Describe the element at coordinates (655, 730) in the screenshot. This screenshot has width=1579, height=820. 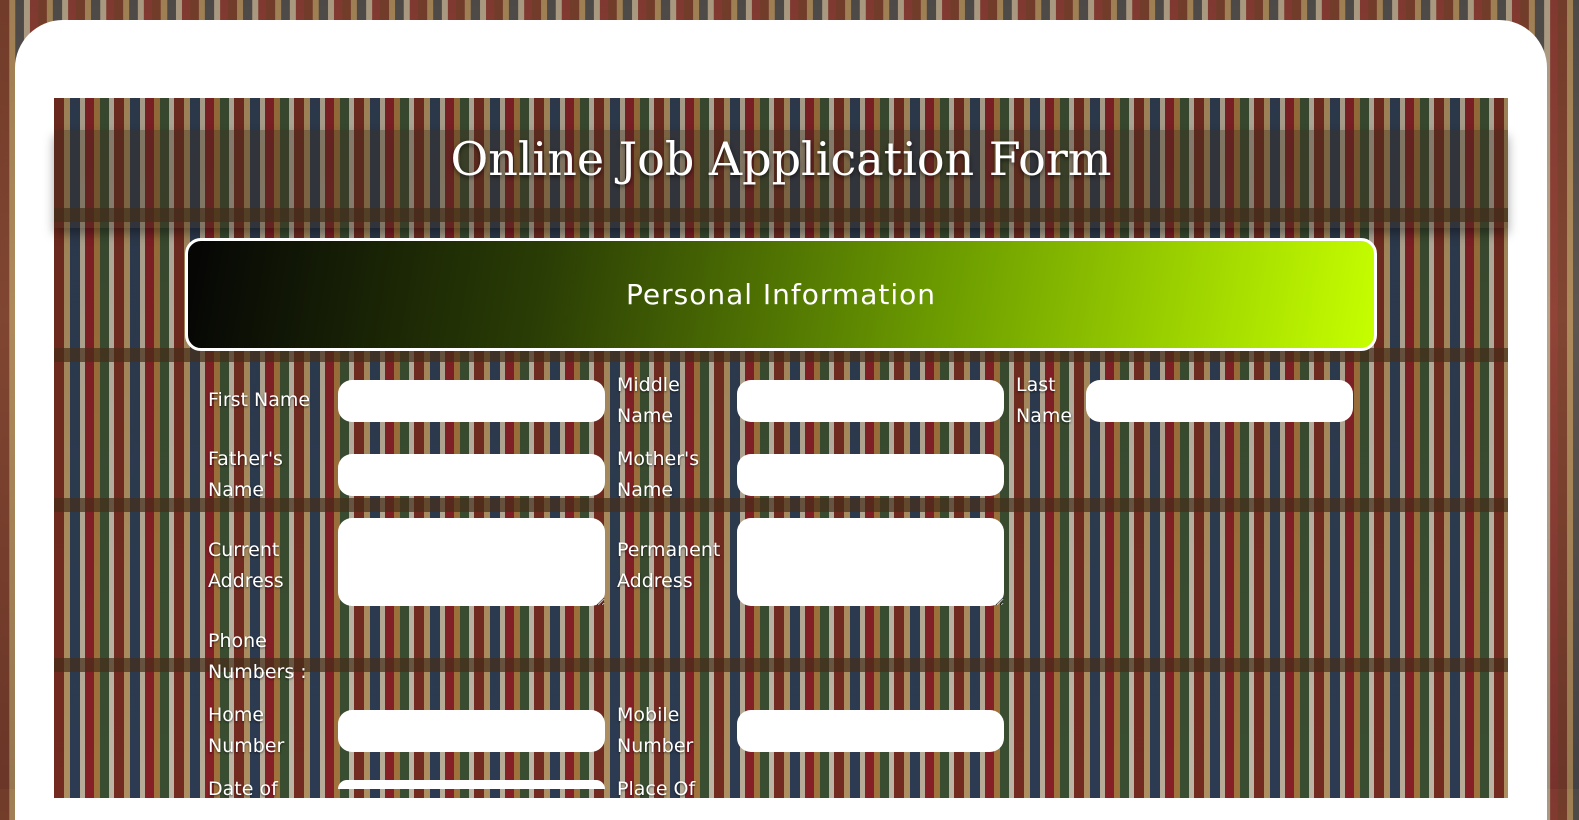
I see `mobile-number-label: Mobile Number` at that location.